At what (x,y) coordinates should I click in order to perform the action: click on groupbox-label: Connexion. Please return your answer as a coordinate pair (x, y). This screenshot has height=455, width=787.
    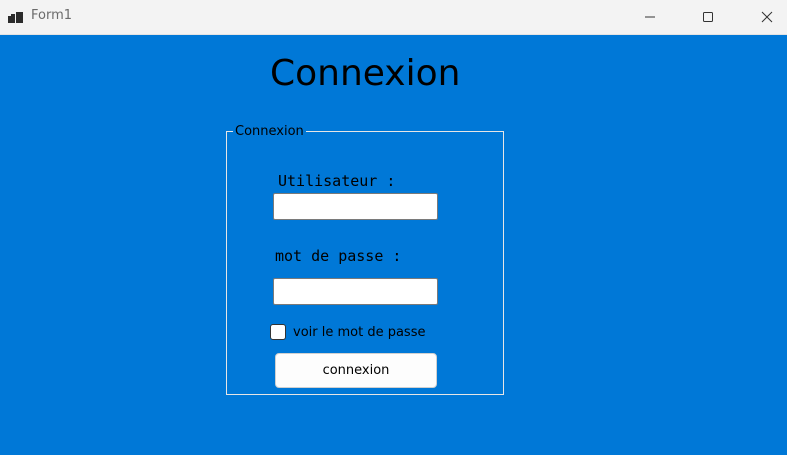
    Looking at the image, I should click on (269, 131).